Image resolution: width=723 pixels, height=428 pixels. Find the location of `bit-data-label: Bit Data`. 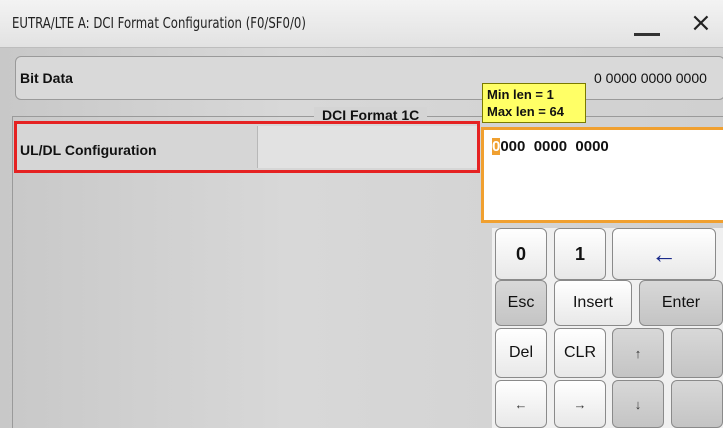

bit-data-label: Bit Data is located at coordinates (46, 78).